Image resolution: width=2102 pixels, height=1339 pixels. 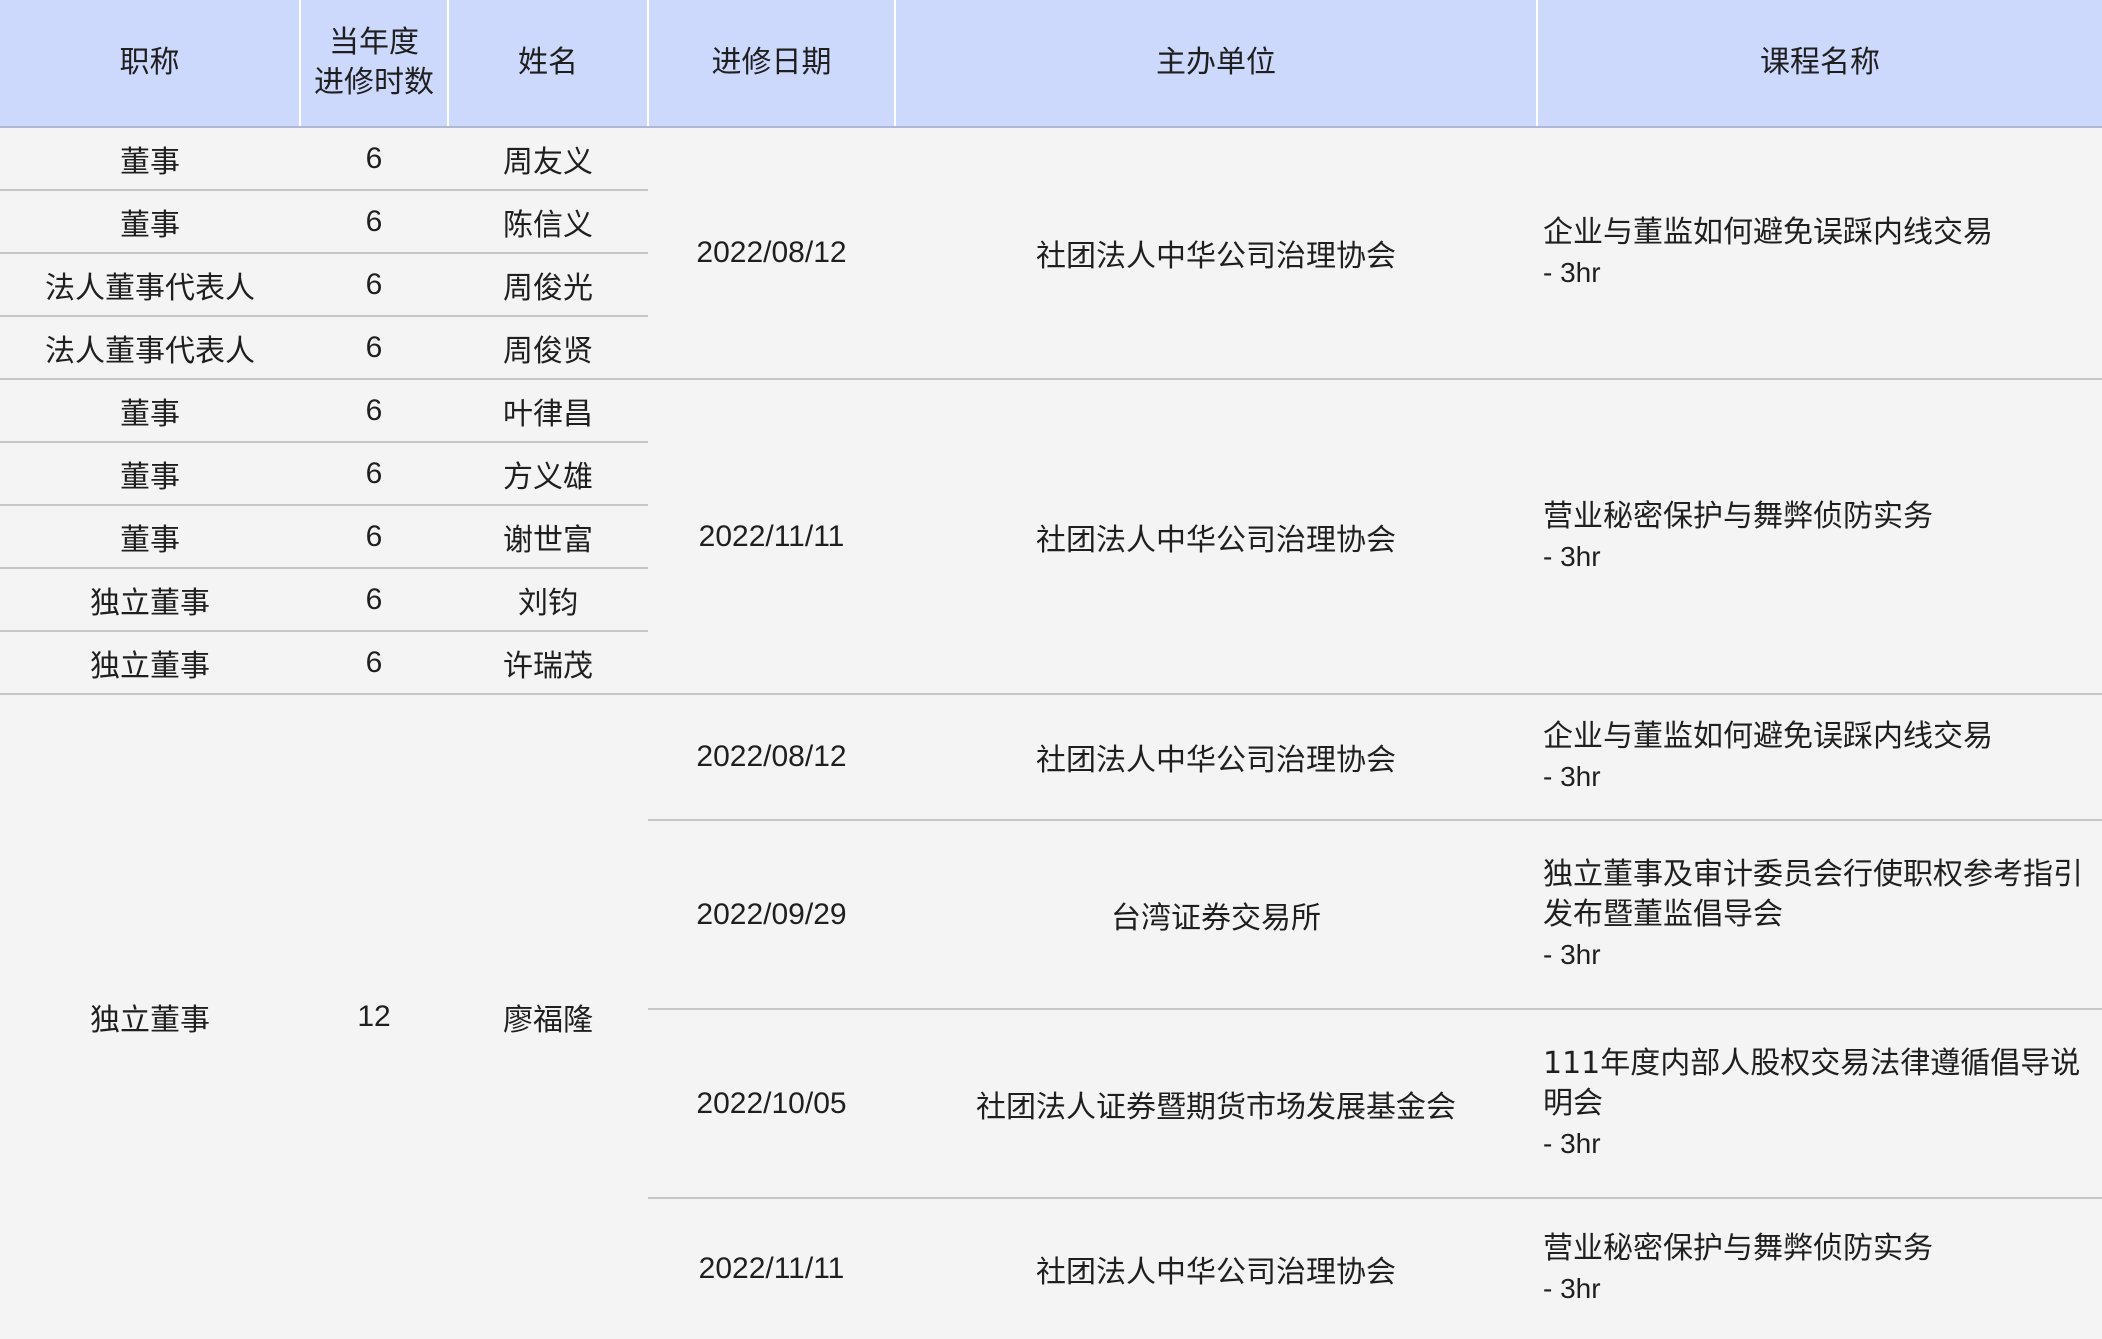 I want to click on name-cell: 陈信义, so click(x=548, y=222).